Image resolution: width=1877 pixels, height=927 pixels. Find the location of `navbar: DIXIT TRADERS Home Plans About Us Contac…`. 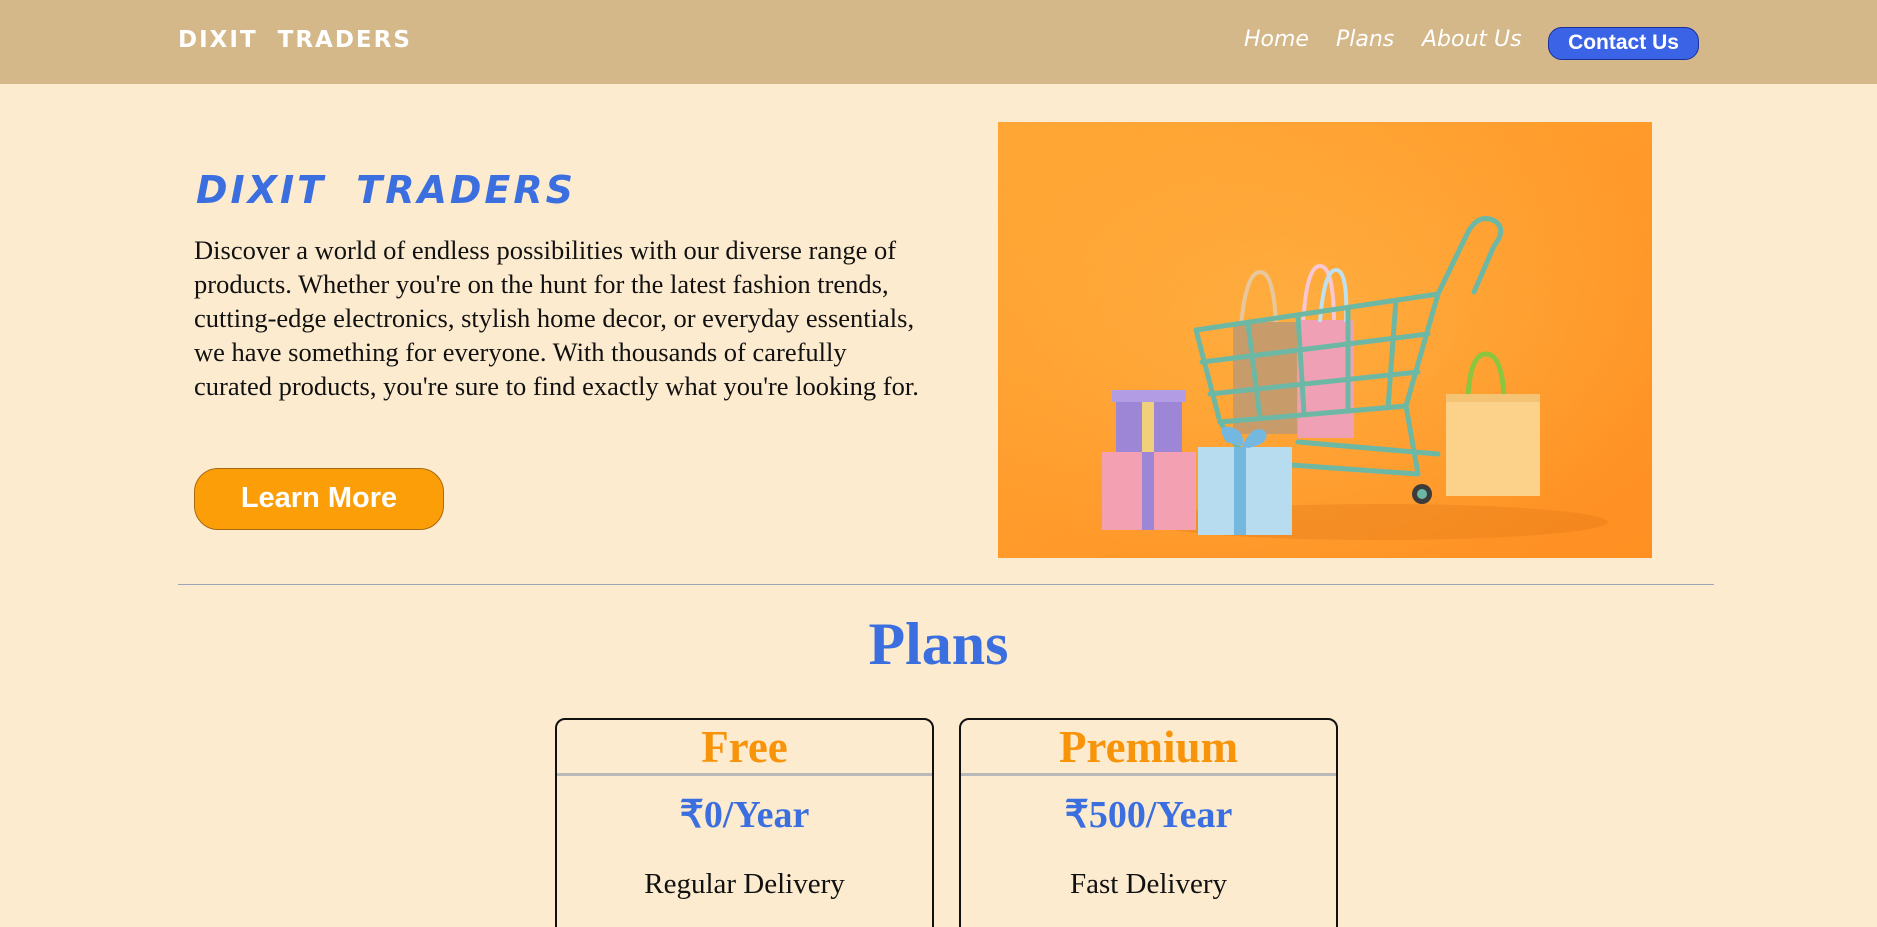

navbar: DIXIT TRADERS Home Plans About Us Contac… is located at coordinates (938, 42).